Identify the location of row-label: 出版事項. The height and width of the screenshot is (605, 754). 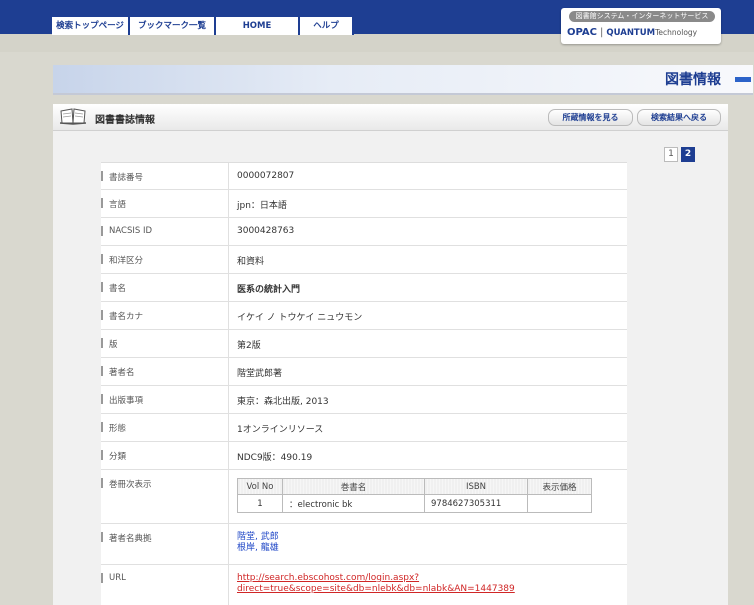
(165, 399).